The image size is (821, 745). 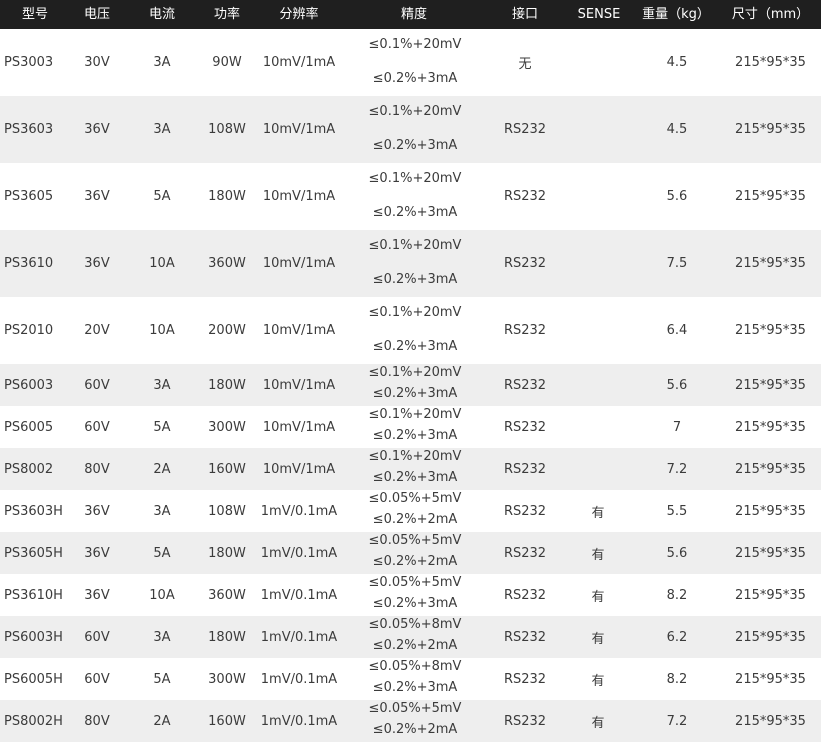 What do you see at coordinates (413, 14) in the screenshot?
I see `header-cell: 精度` at bounding box center [413, 14].